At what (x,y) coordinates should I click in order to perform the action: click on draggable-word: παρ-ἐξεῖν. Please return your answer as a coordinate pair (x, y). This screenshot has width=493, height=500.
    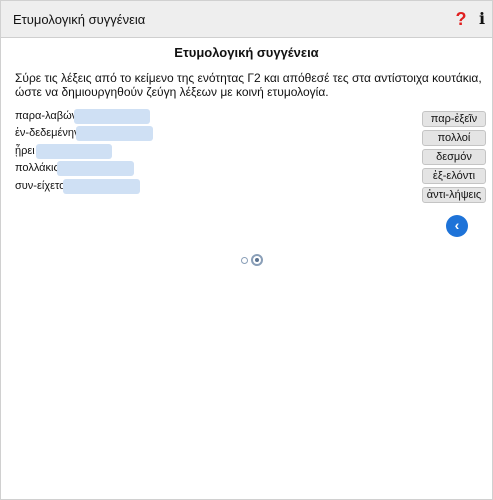
    Looking at the image, I should click on (454, 119).